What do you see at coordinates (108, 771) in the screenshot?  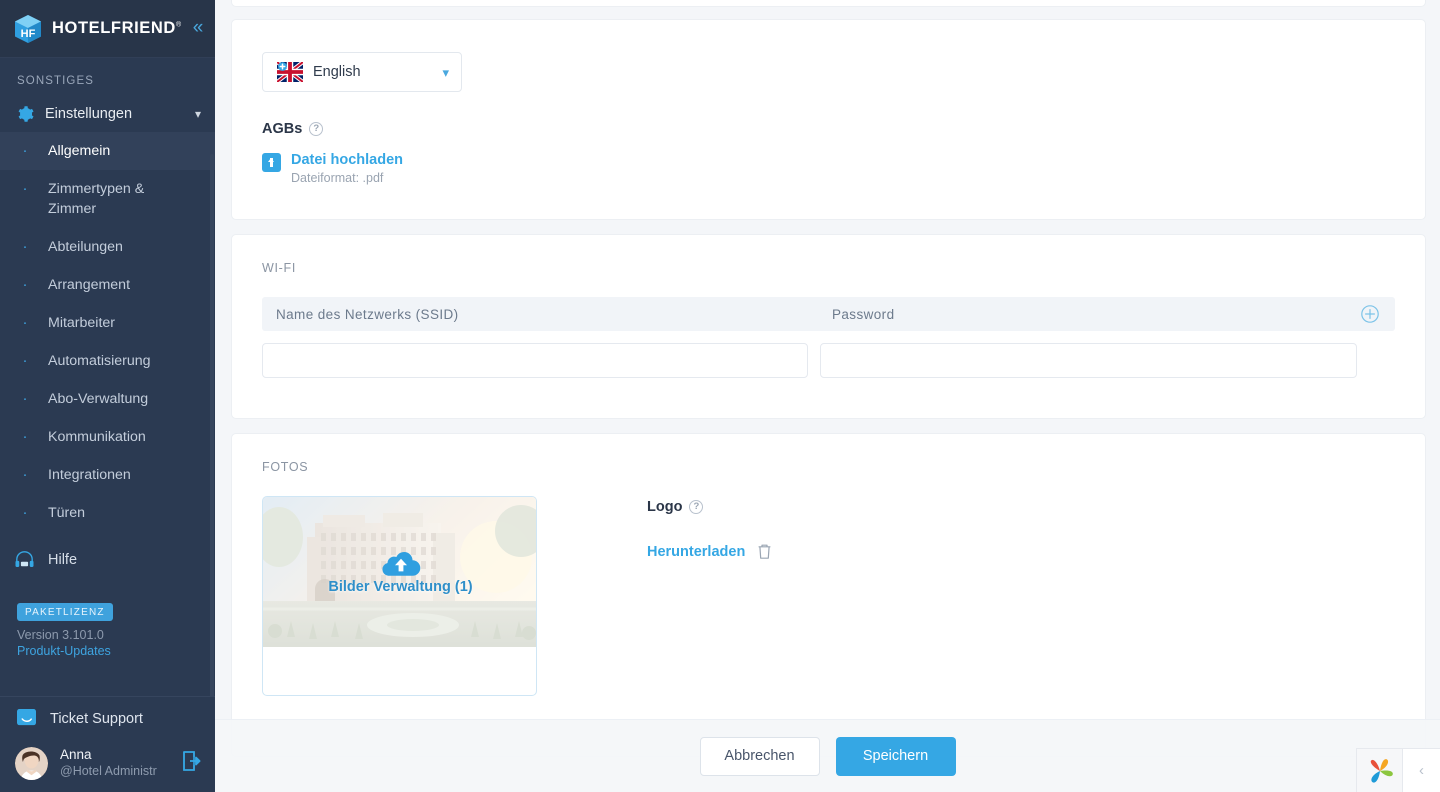 I see `user-role: @Hotel Administr` at bounding box center [108, 771].